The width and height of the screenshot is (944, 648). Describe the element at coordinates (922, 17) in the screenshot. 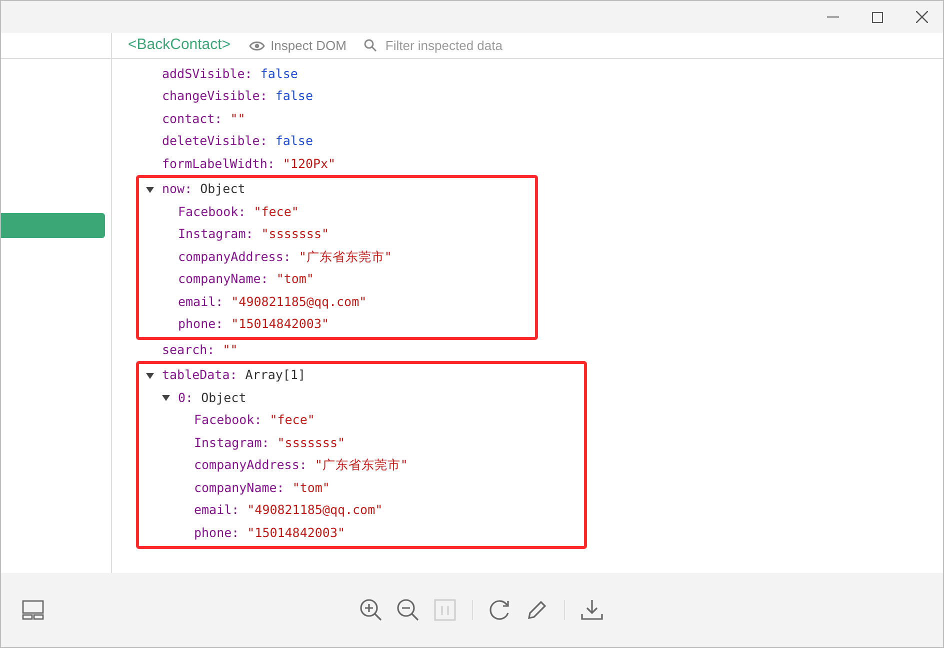

I see `close-icon` at that location.